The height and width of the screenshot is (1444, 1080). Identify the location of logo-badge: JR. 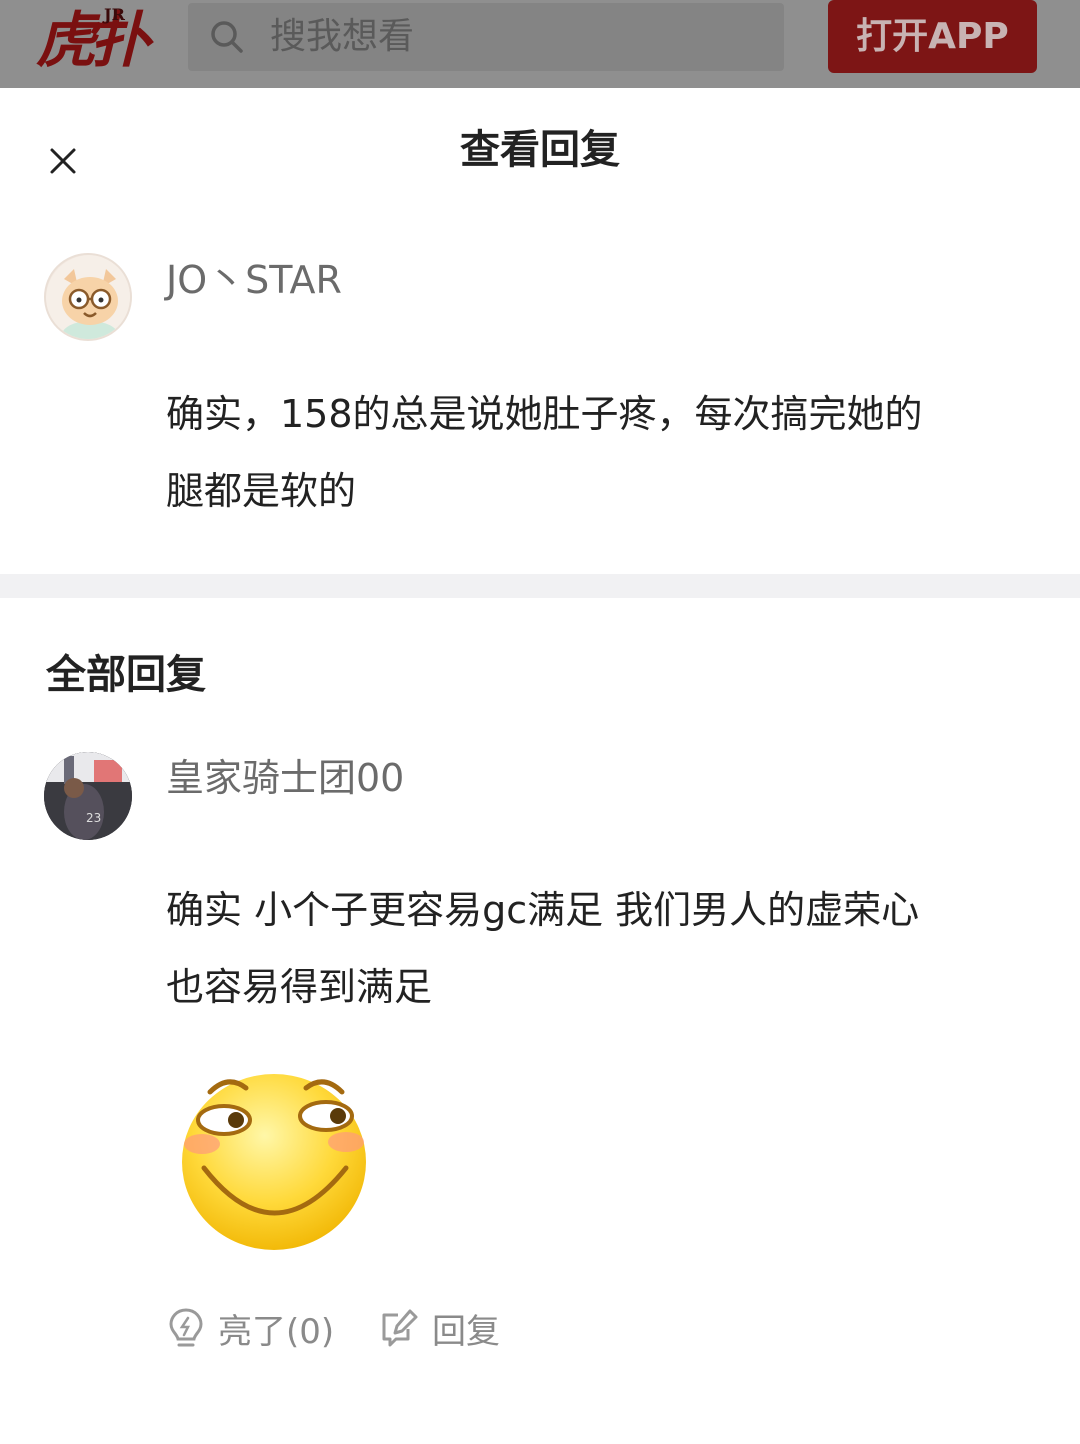
(114, 14).